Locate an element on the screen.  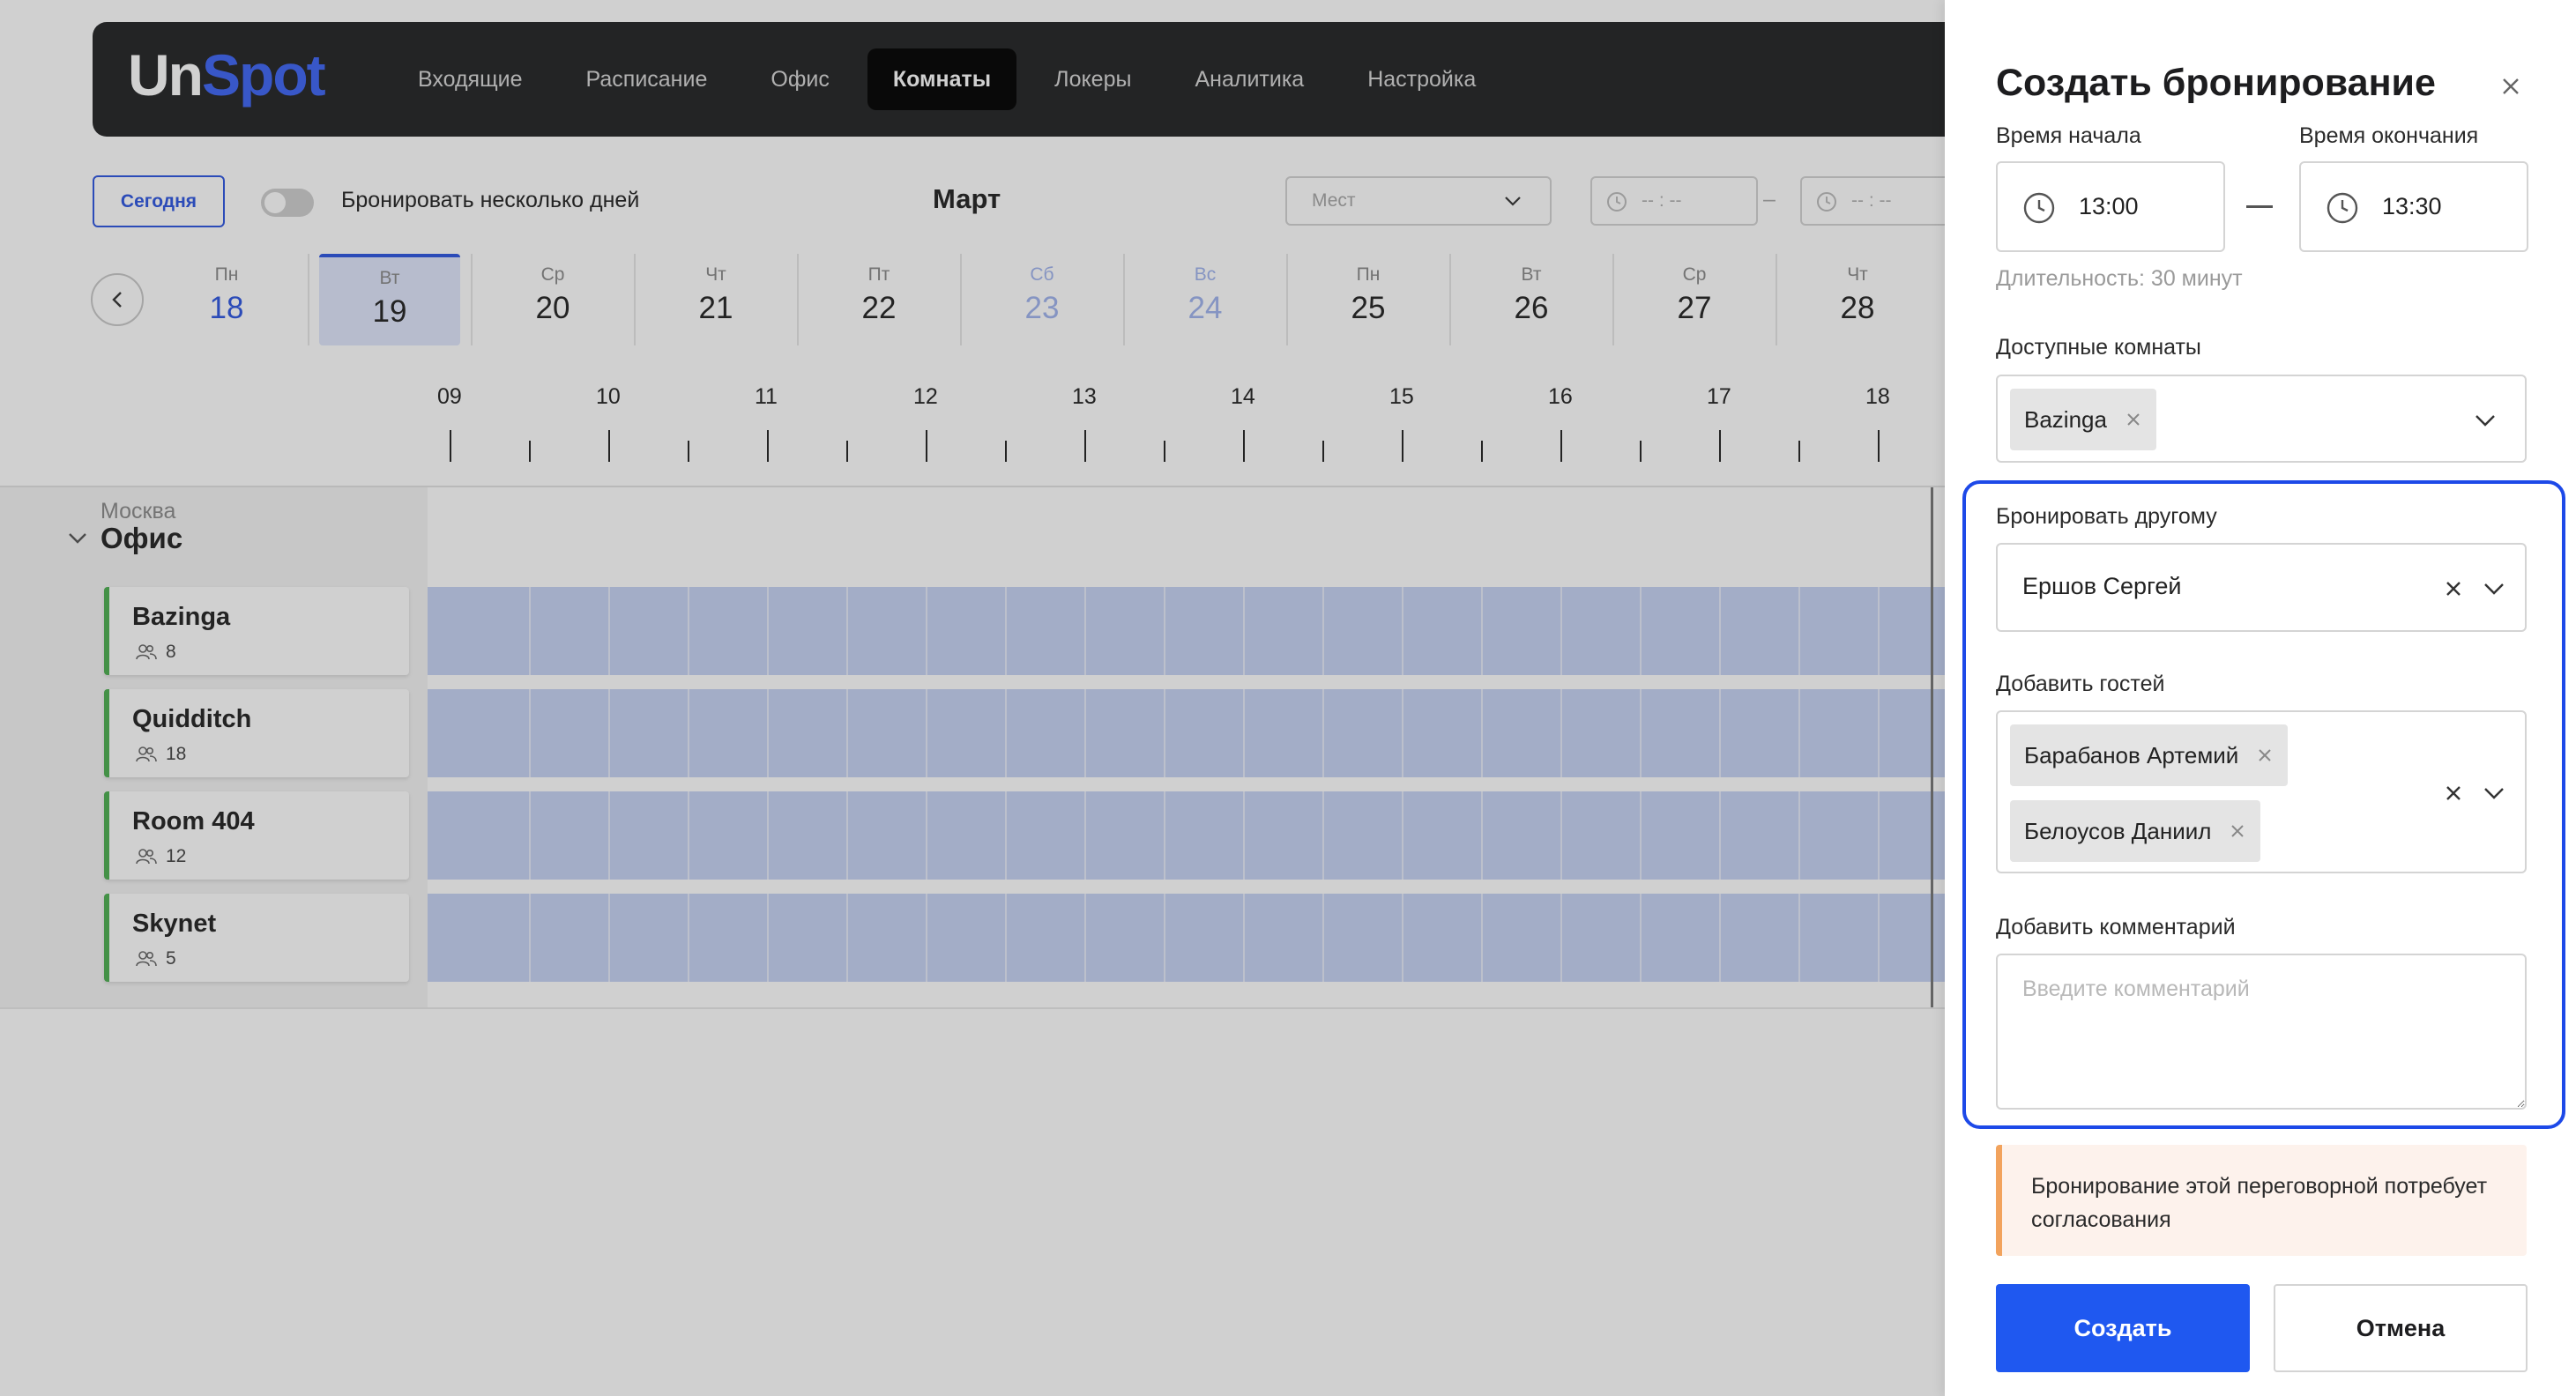
nav-item: Расписание is located at coordinates (647, 79).